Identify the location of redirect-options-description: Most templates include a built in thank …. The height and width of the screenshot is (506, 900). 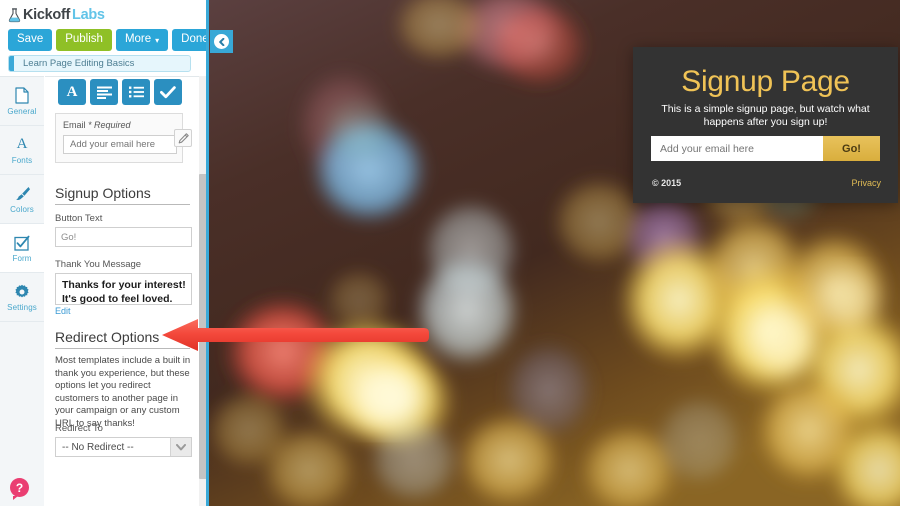
(123, 392).